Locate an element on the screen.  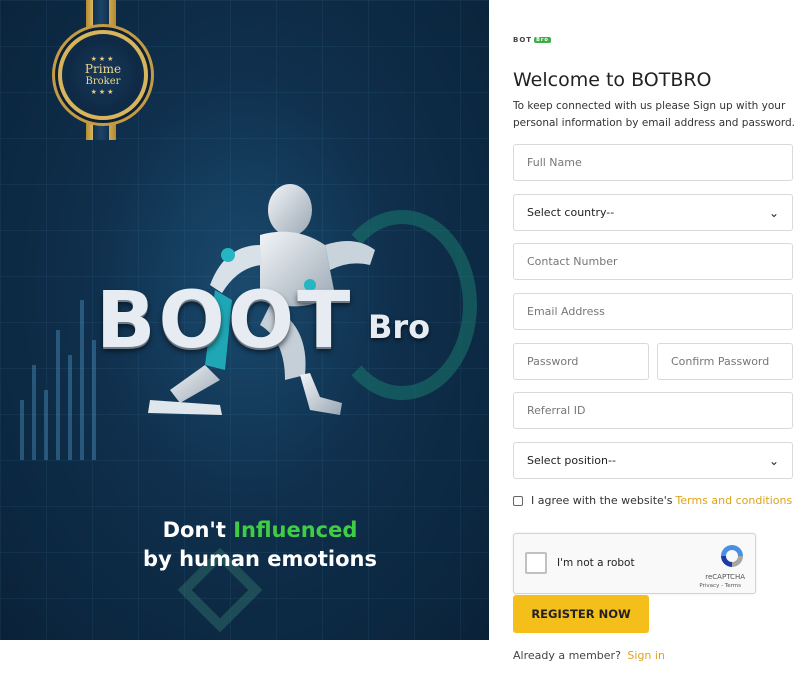
tagline-line1: Don't Influenced is located at coordinates (244, 530).